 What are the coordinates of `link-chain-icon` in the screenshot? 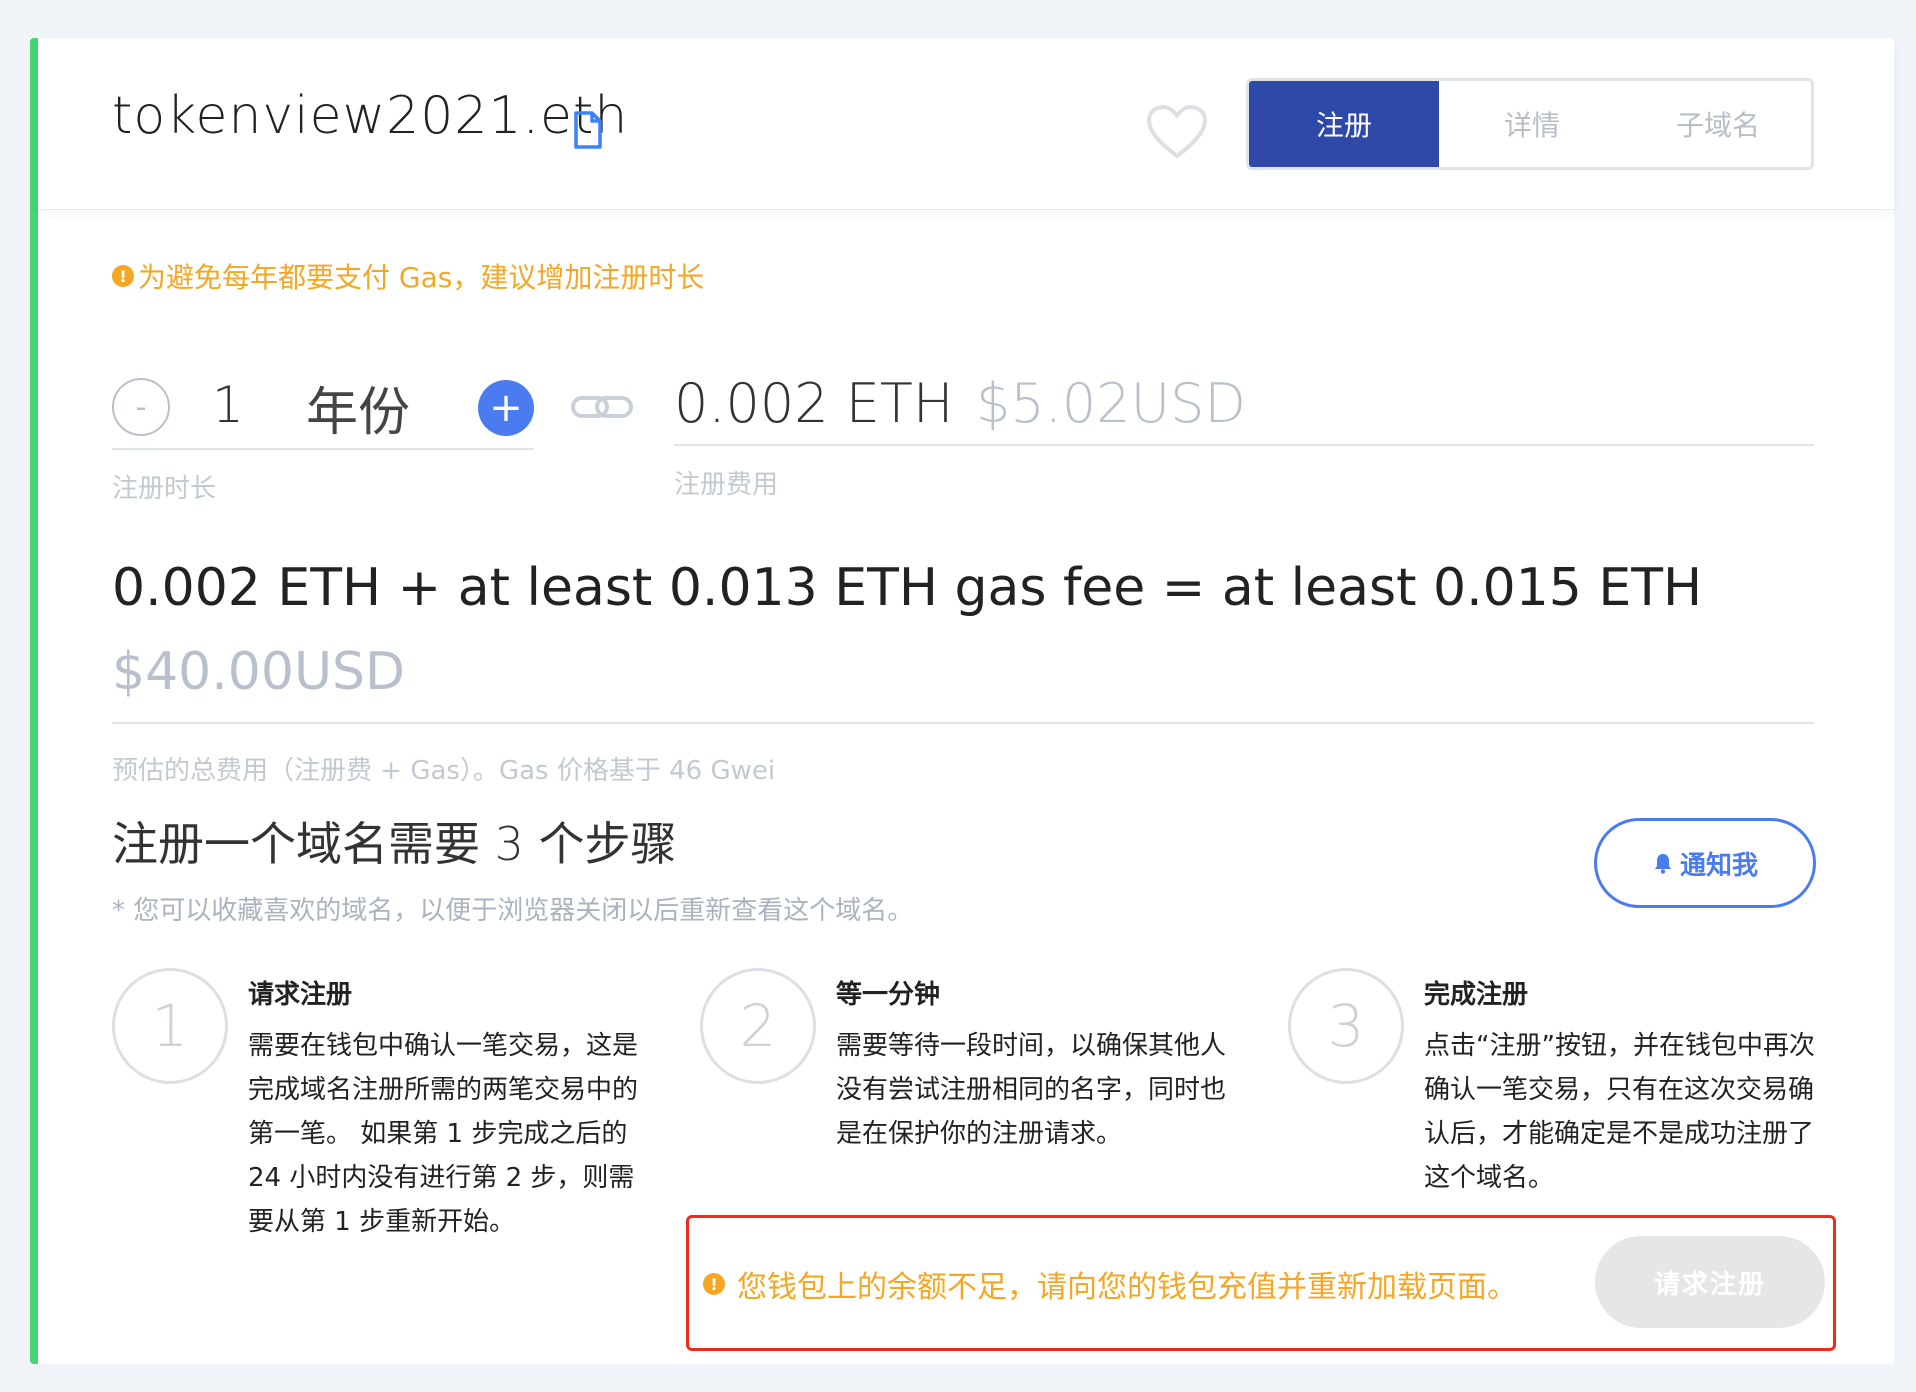 It's located at (602, 407).